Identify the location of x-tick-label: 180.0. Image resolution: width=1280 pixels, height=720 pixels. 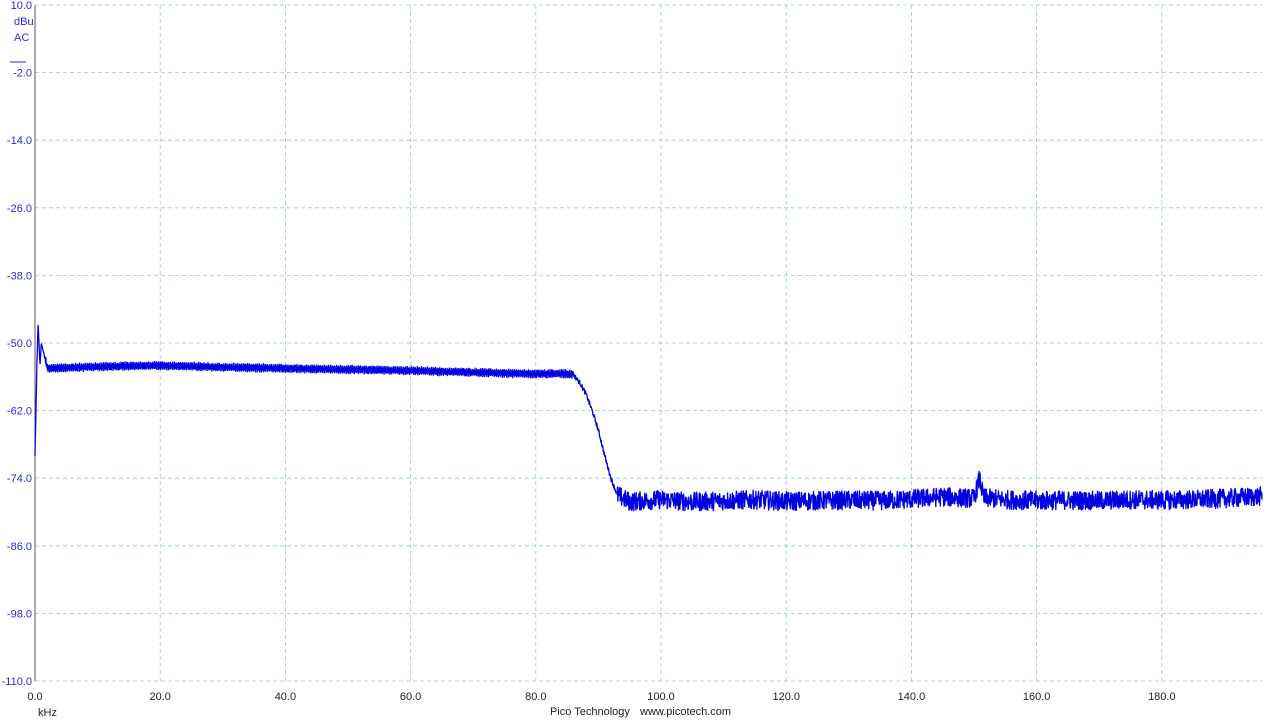
(1162, 697).